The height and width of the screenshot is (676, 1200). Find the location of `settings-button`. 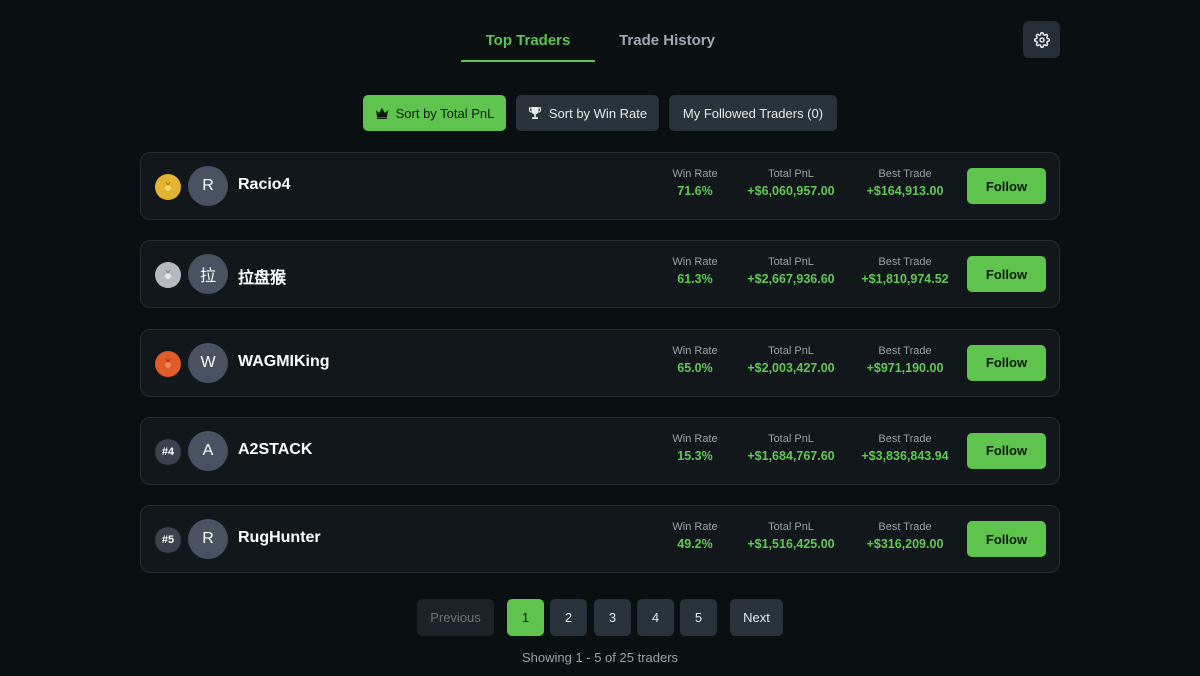

settings-button is located at coordinates (1041, 39).